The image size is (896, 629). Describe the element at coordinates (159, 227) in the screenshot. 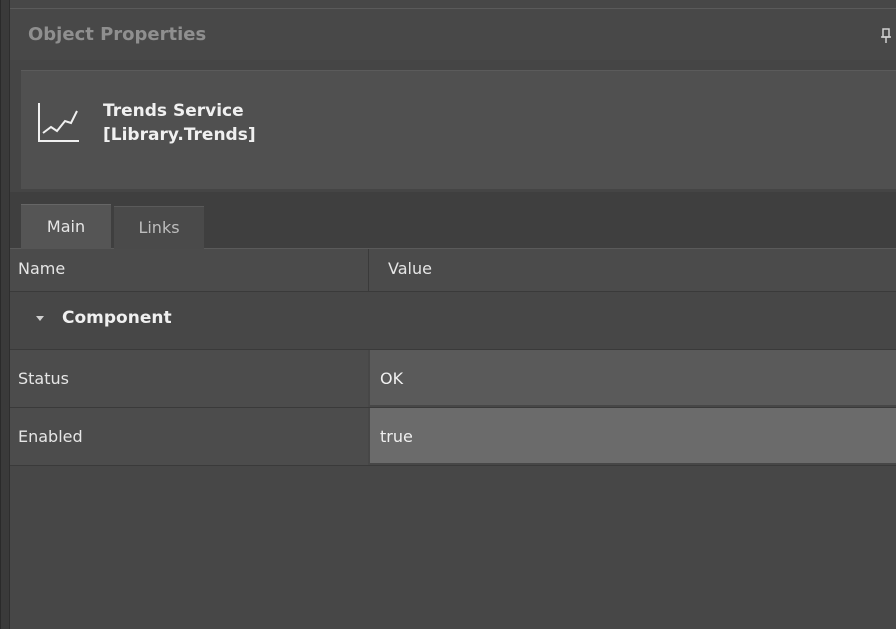

I see `tab-links: Links` at that location.